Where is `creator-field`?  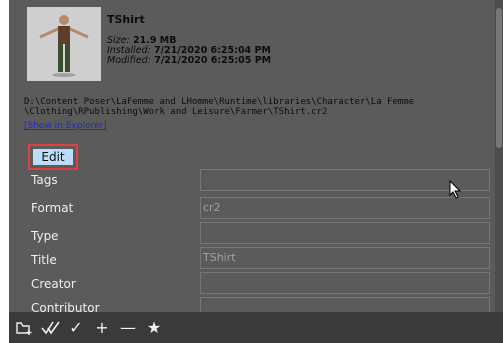
creator-field is located at coordinates (345, 283).